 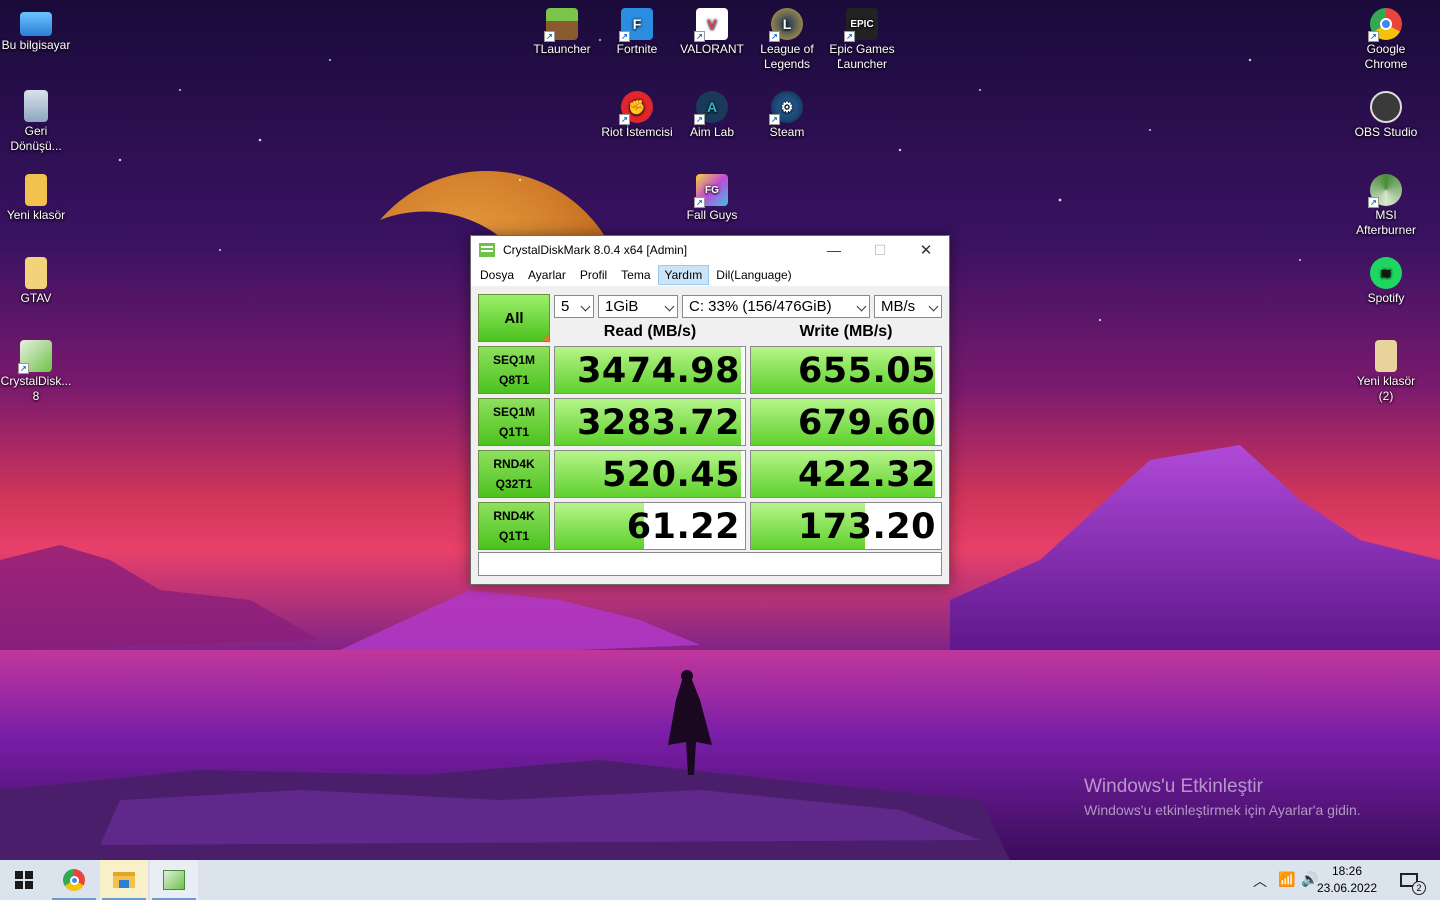 What do you see at coordinates (593, 275) in the screenshot?
I see `menu-profile: Profil` at bounding box center [593, 275].